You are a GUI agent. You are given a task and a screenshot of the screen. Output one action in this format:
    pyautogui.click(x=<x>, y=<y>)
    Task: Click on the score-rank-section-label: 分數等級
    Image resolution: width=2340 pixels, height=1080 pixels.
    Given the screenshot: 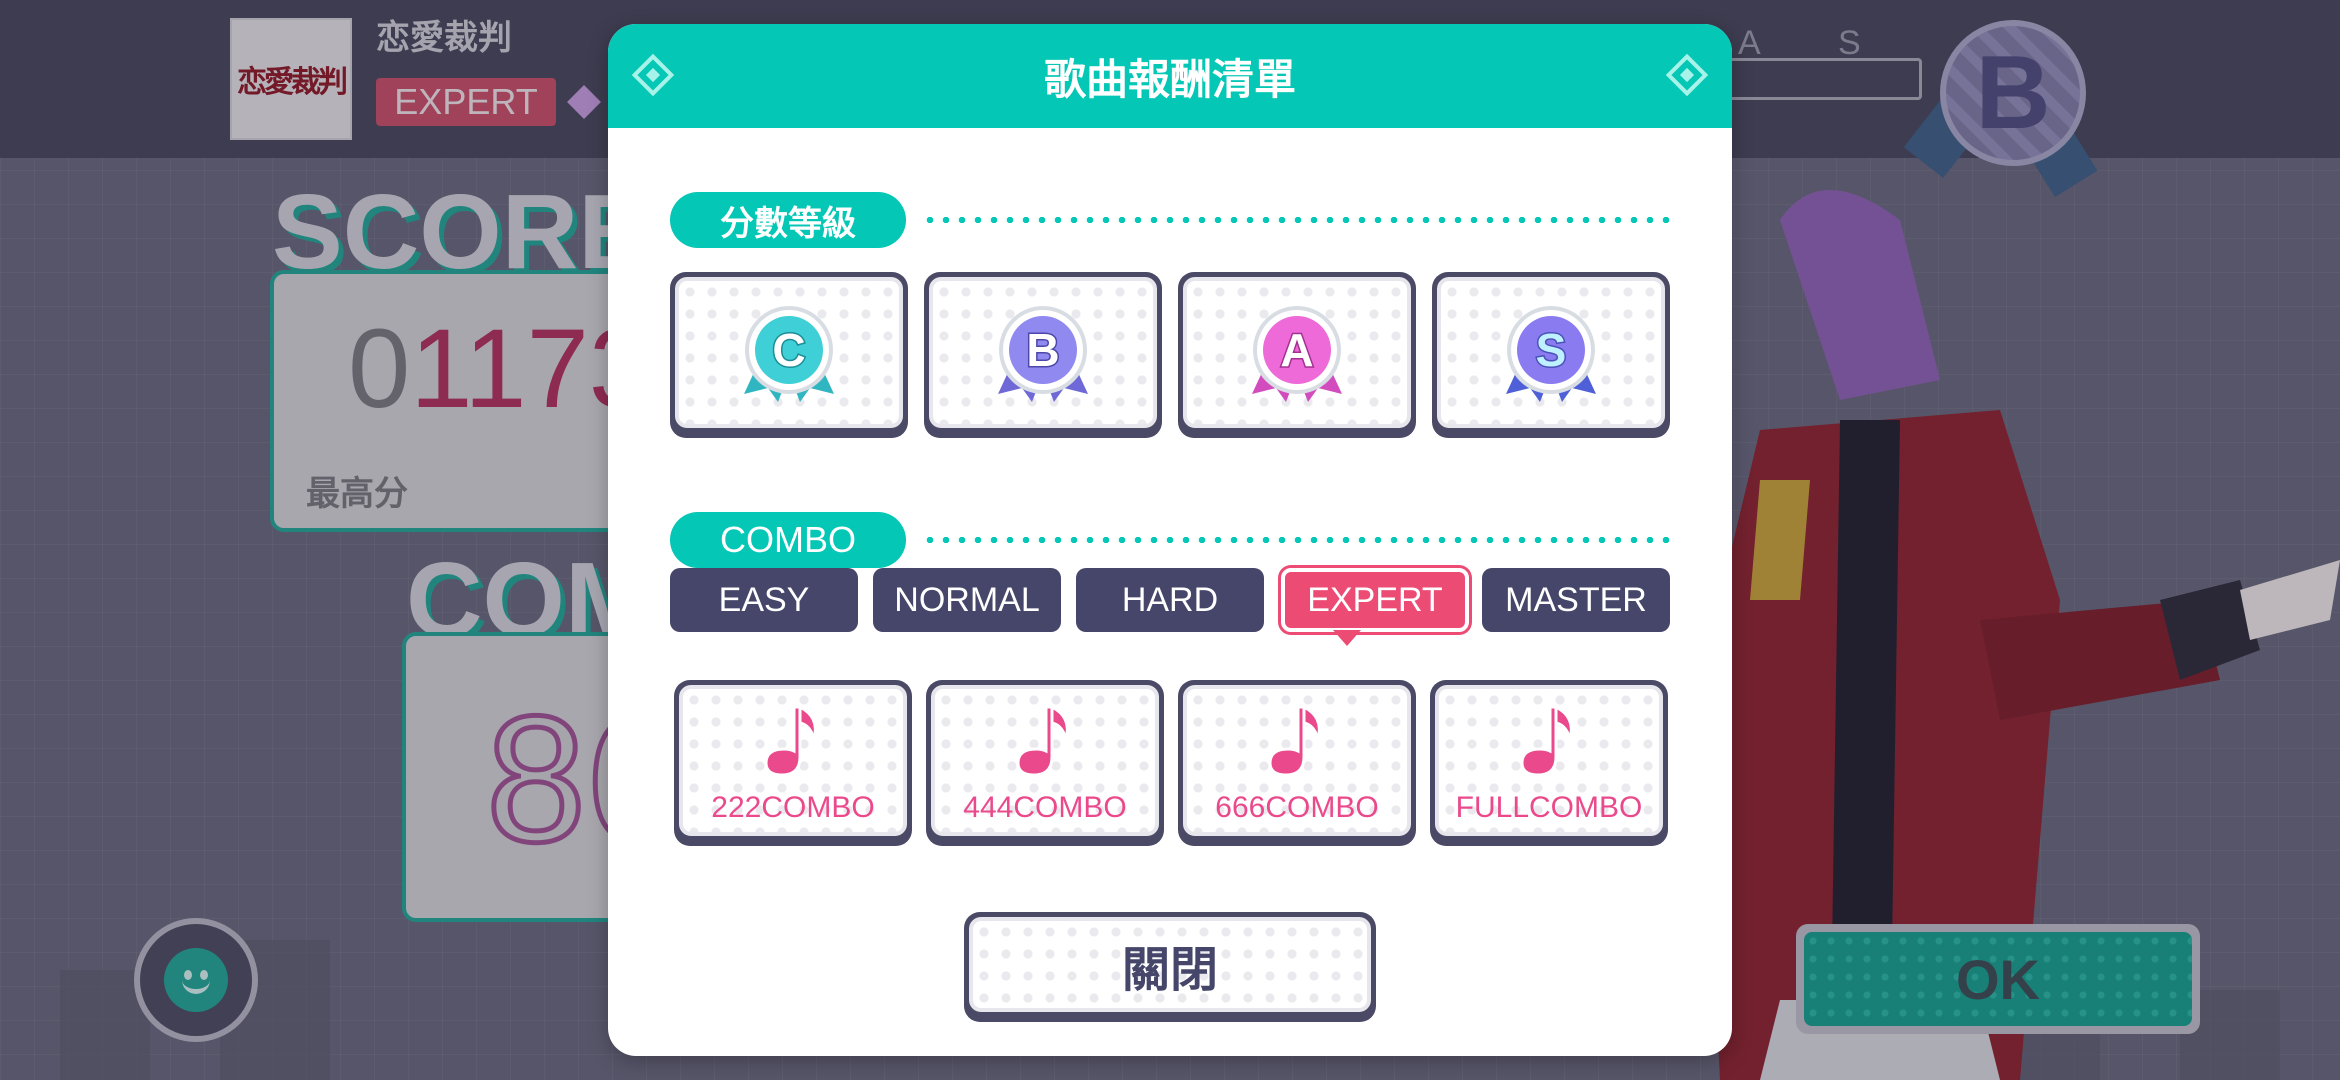 What is the action you would take?
    pyautogui.click(x=788, y=220)
    